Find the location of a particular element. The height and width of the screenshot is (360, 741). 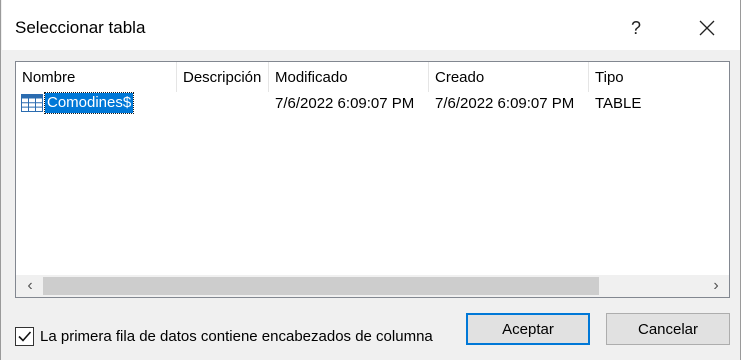

close-button is located at coordinates (707, 28).